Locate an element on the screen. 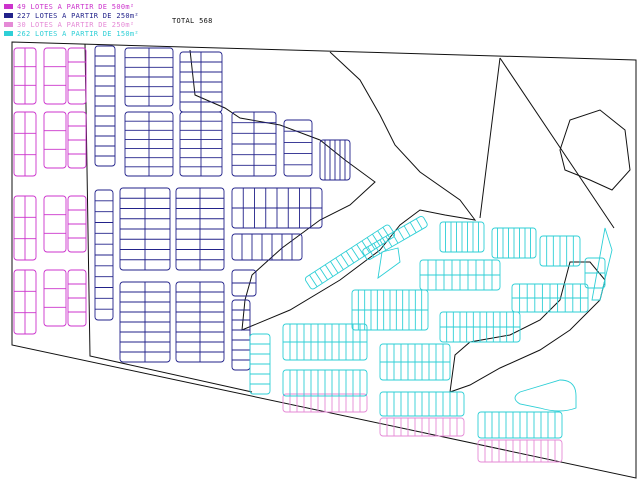  green-area-right is located at coordinates (595, 150).